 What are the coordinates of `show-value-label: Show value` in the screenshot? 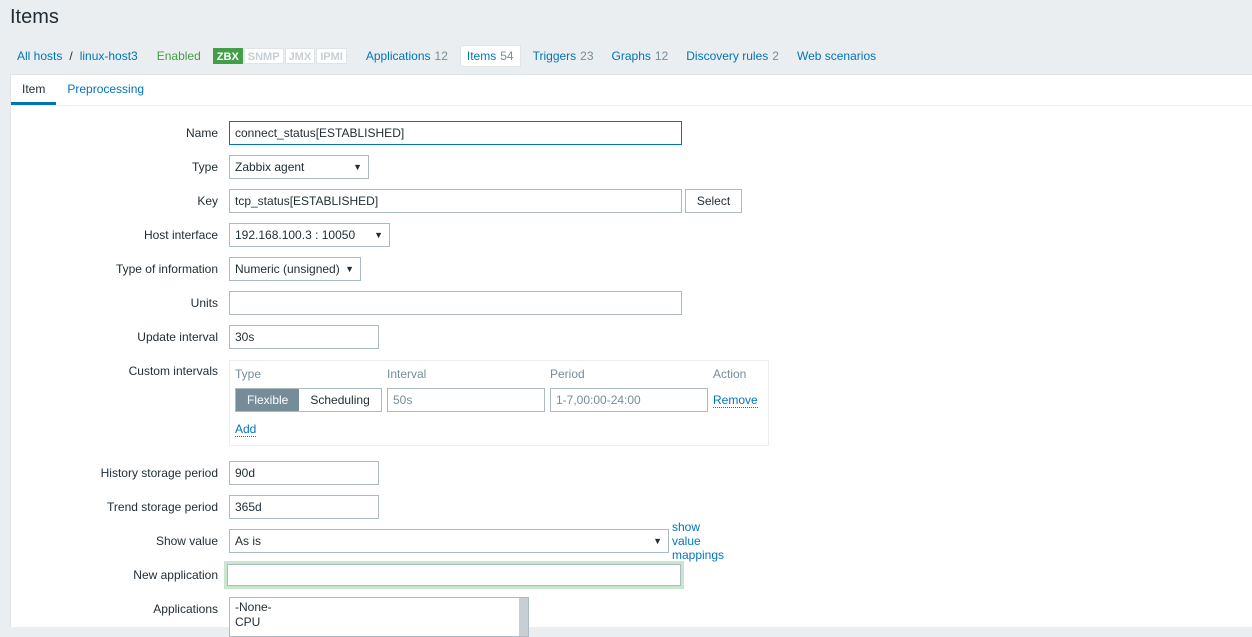 It's located at (186, 541).